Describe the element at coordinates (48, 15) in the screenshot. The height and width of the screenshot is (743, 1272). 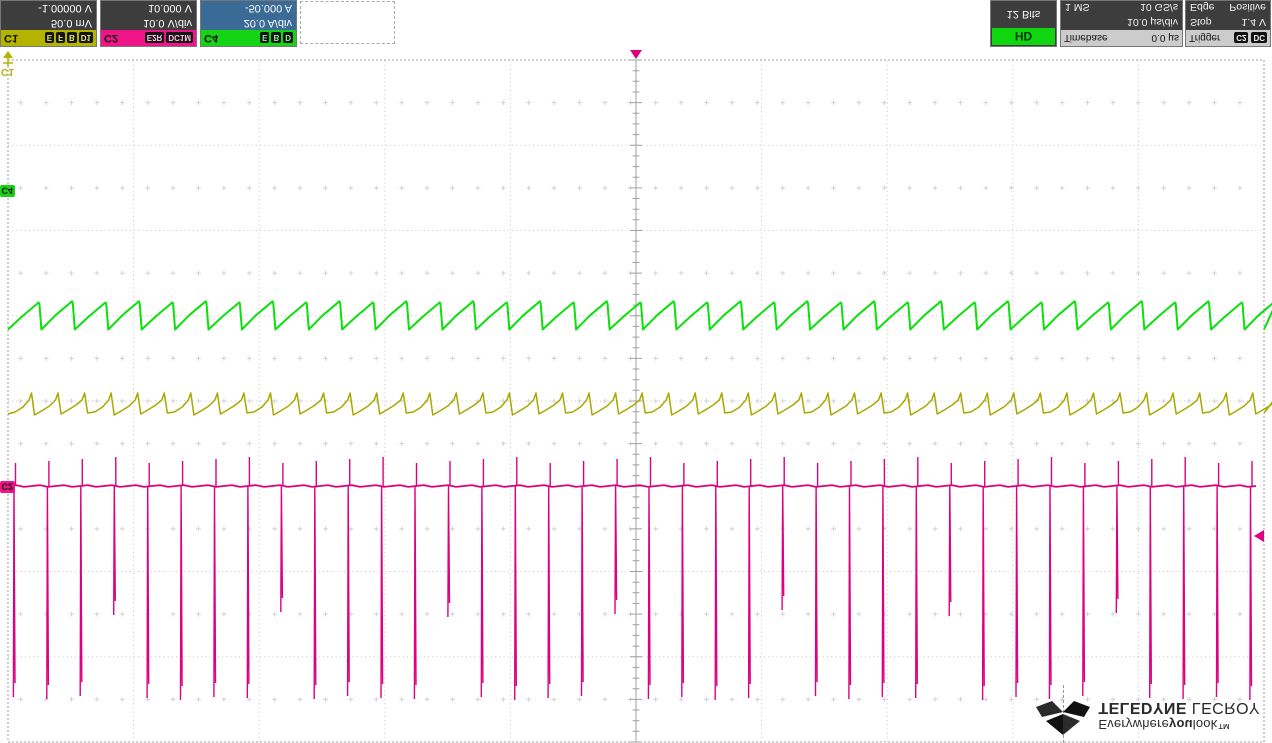
I see `c1-values: 50.0 mV -1.00000 V` at that location.